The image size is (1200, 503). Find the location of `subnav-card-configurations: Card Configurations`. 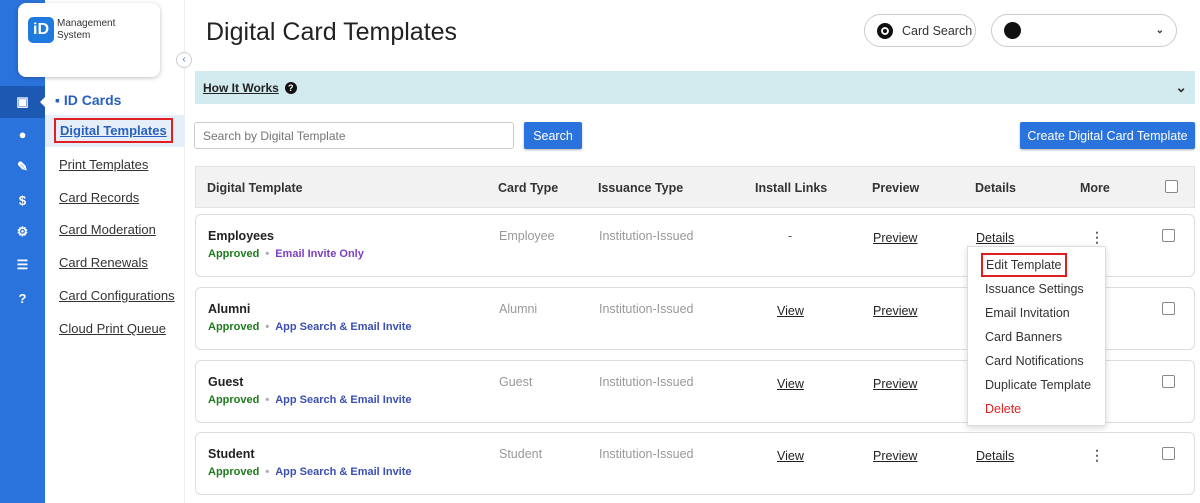

subnav-card-configurations: Card Configurations is located at coordinates (117, 295).